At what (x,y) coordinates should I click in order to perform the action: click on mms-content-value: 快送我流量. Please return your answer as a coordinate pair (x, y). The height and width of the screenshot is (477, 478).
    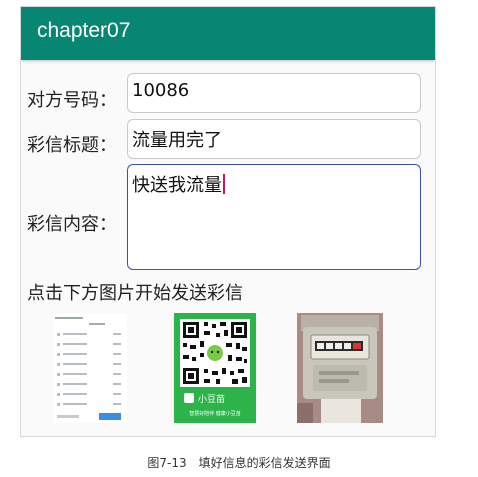
    Looking at the image, I should click on (177, 185).